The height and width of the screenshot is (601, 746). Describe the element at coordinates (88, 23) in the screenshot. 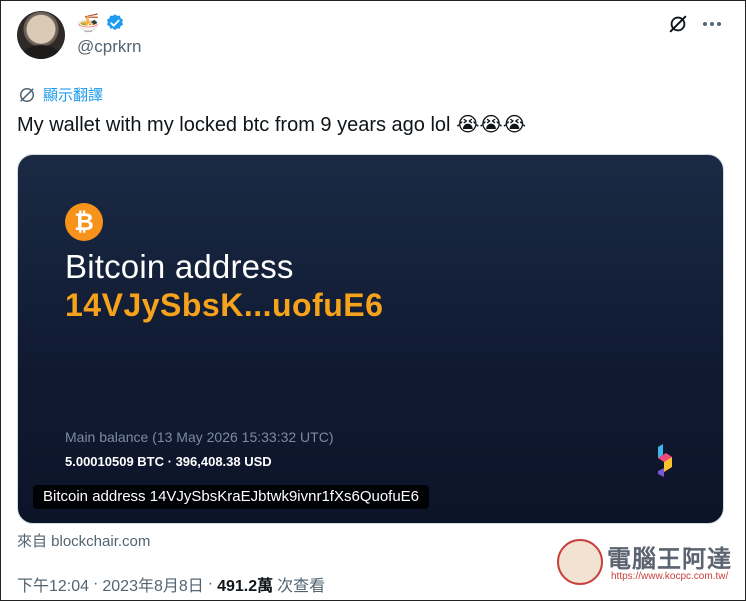

I see `noodle-emoji: 🍜` at that location.